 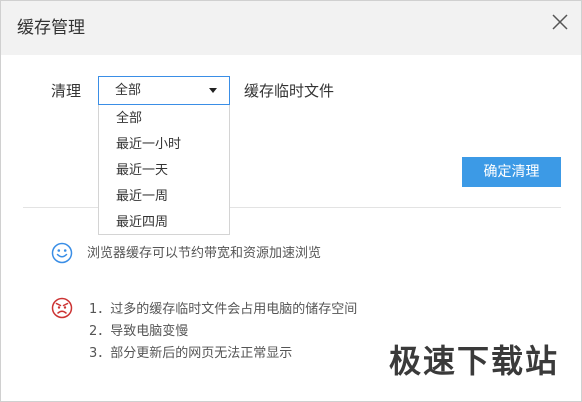 I want to click on dropdown-option-last-day: 最近一天, so click(x=164, y=171).